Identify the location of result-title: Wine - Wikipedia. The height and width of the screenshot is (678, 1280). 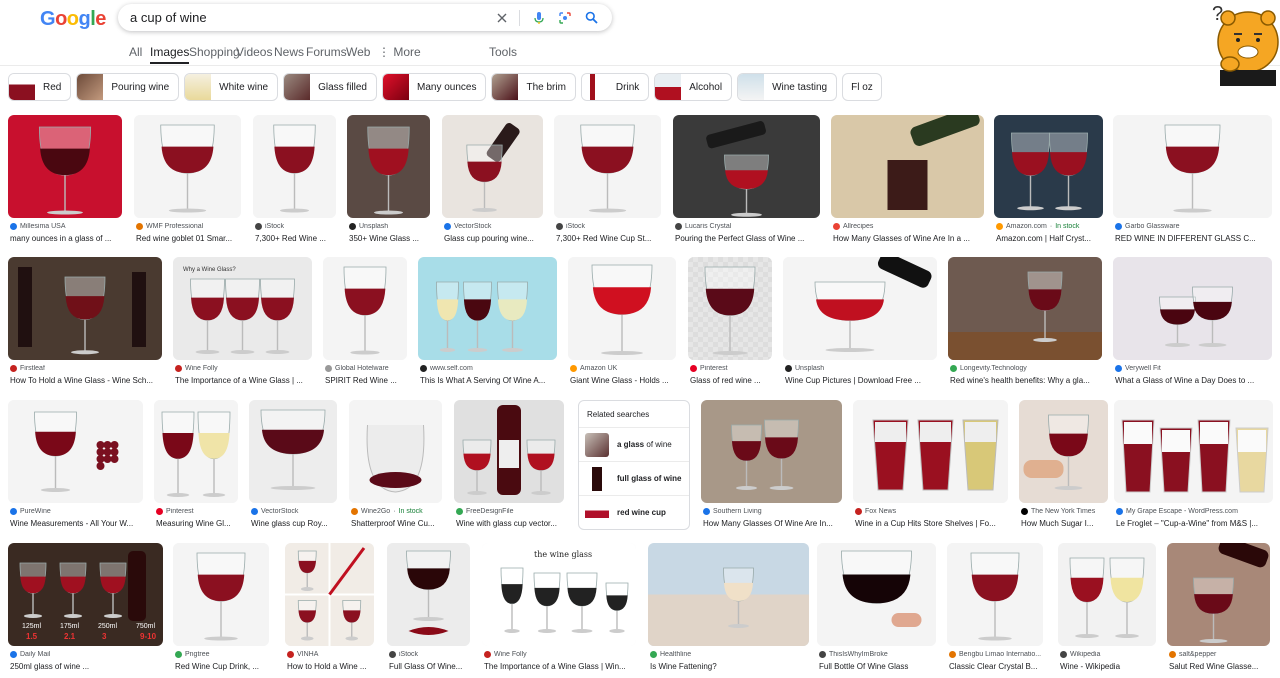
(1109, 666).